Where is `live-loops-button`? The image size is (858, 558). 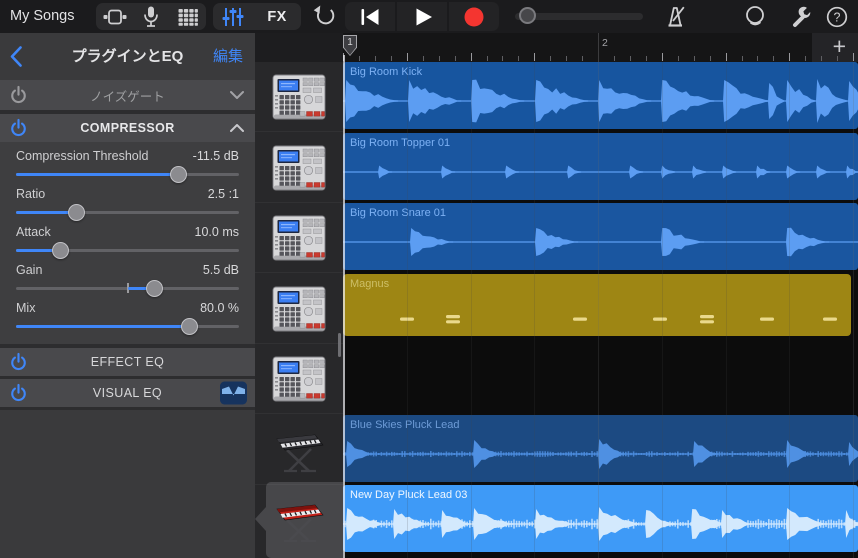
live-loops-button is located at coordinates (187, 16).